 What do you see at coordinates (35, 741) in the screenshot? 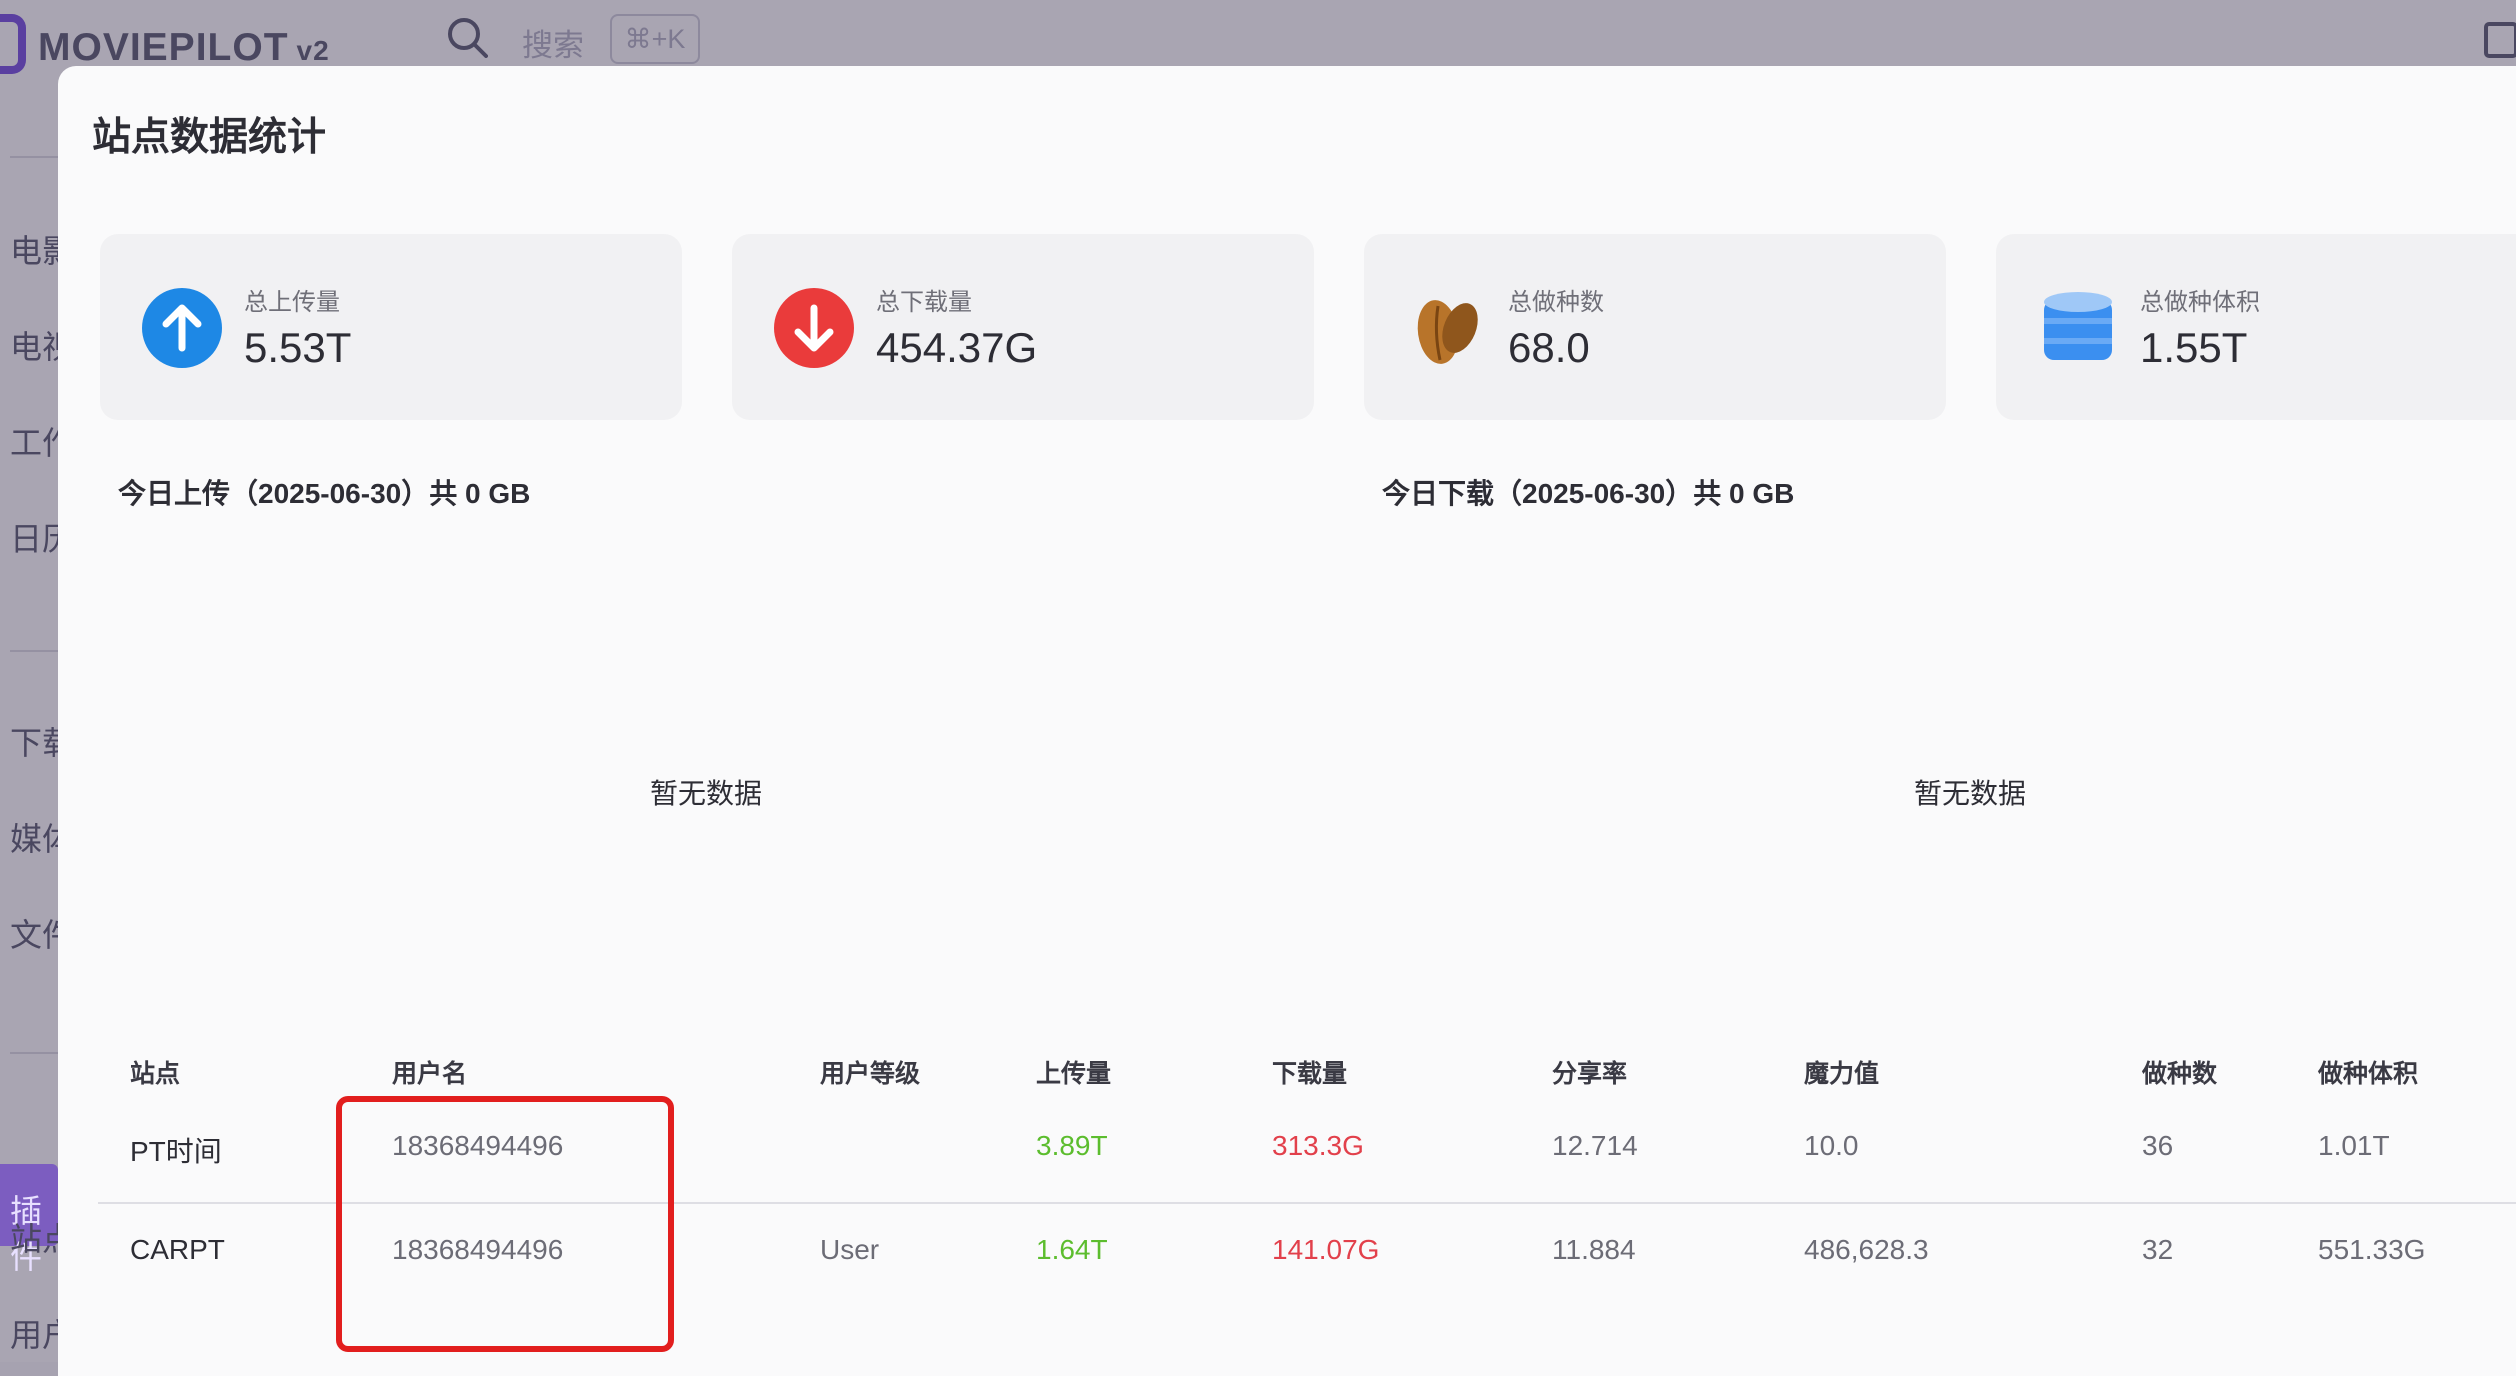
I see `sidebar-item-downloads: 下载` at bounding box center [35, 741].